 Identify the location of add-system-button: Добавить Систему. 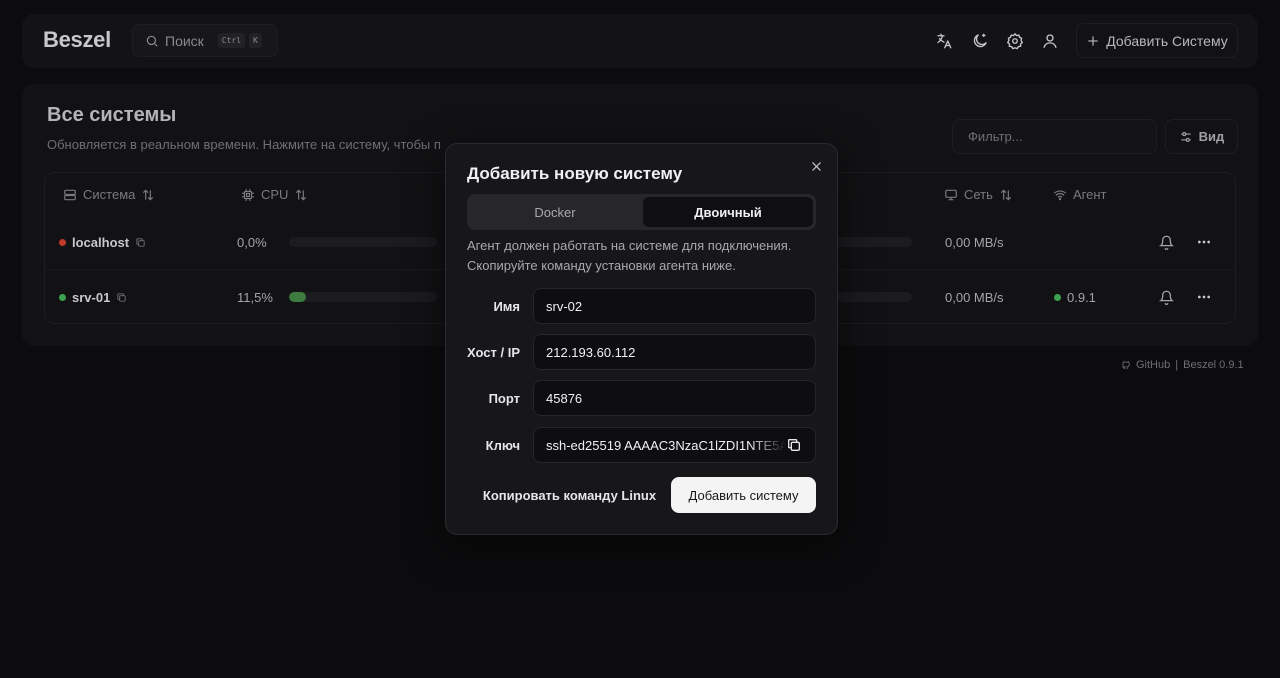
(1157, 40).